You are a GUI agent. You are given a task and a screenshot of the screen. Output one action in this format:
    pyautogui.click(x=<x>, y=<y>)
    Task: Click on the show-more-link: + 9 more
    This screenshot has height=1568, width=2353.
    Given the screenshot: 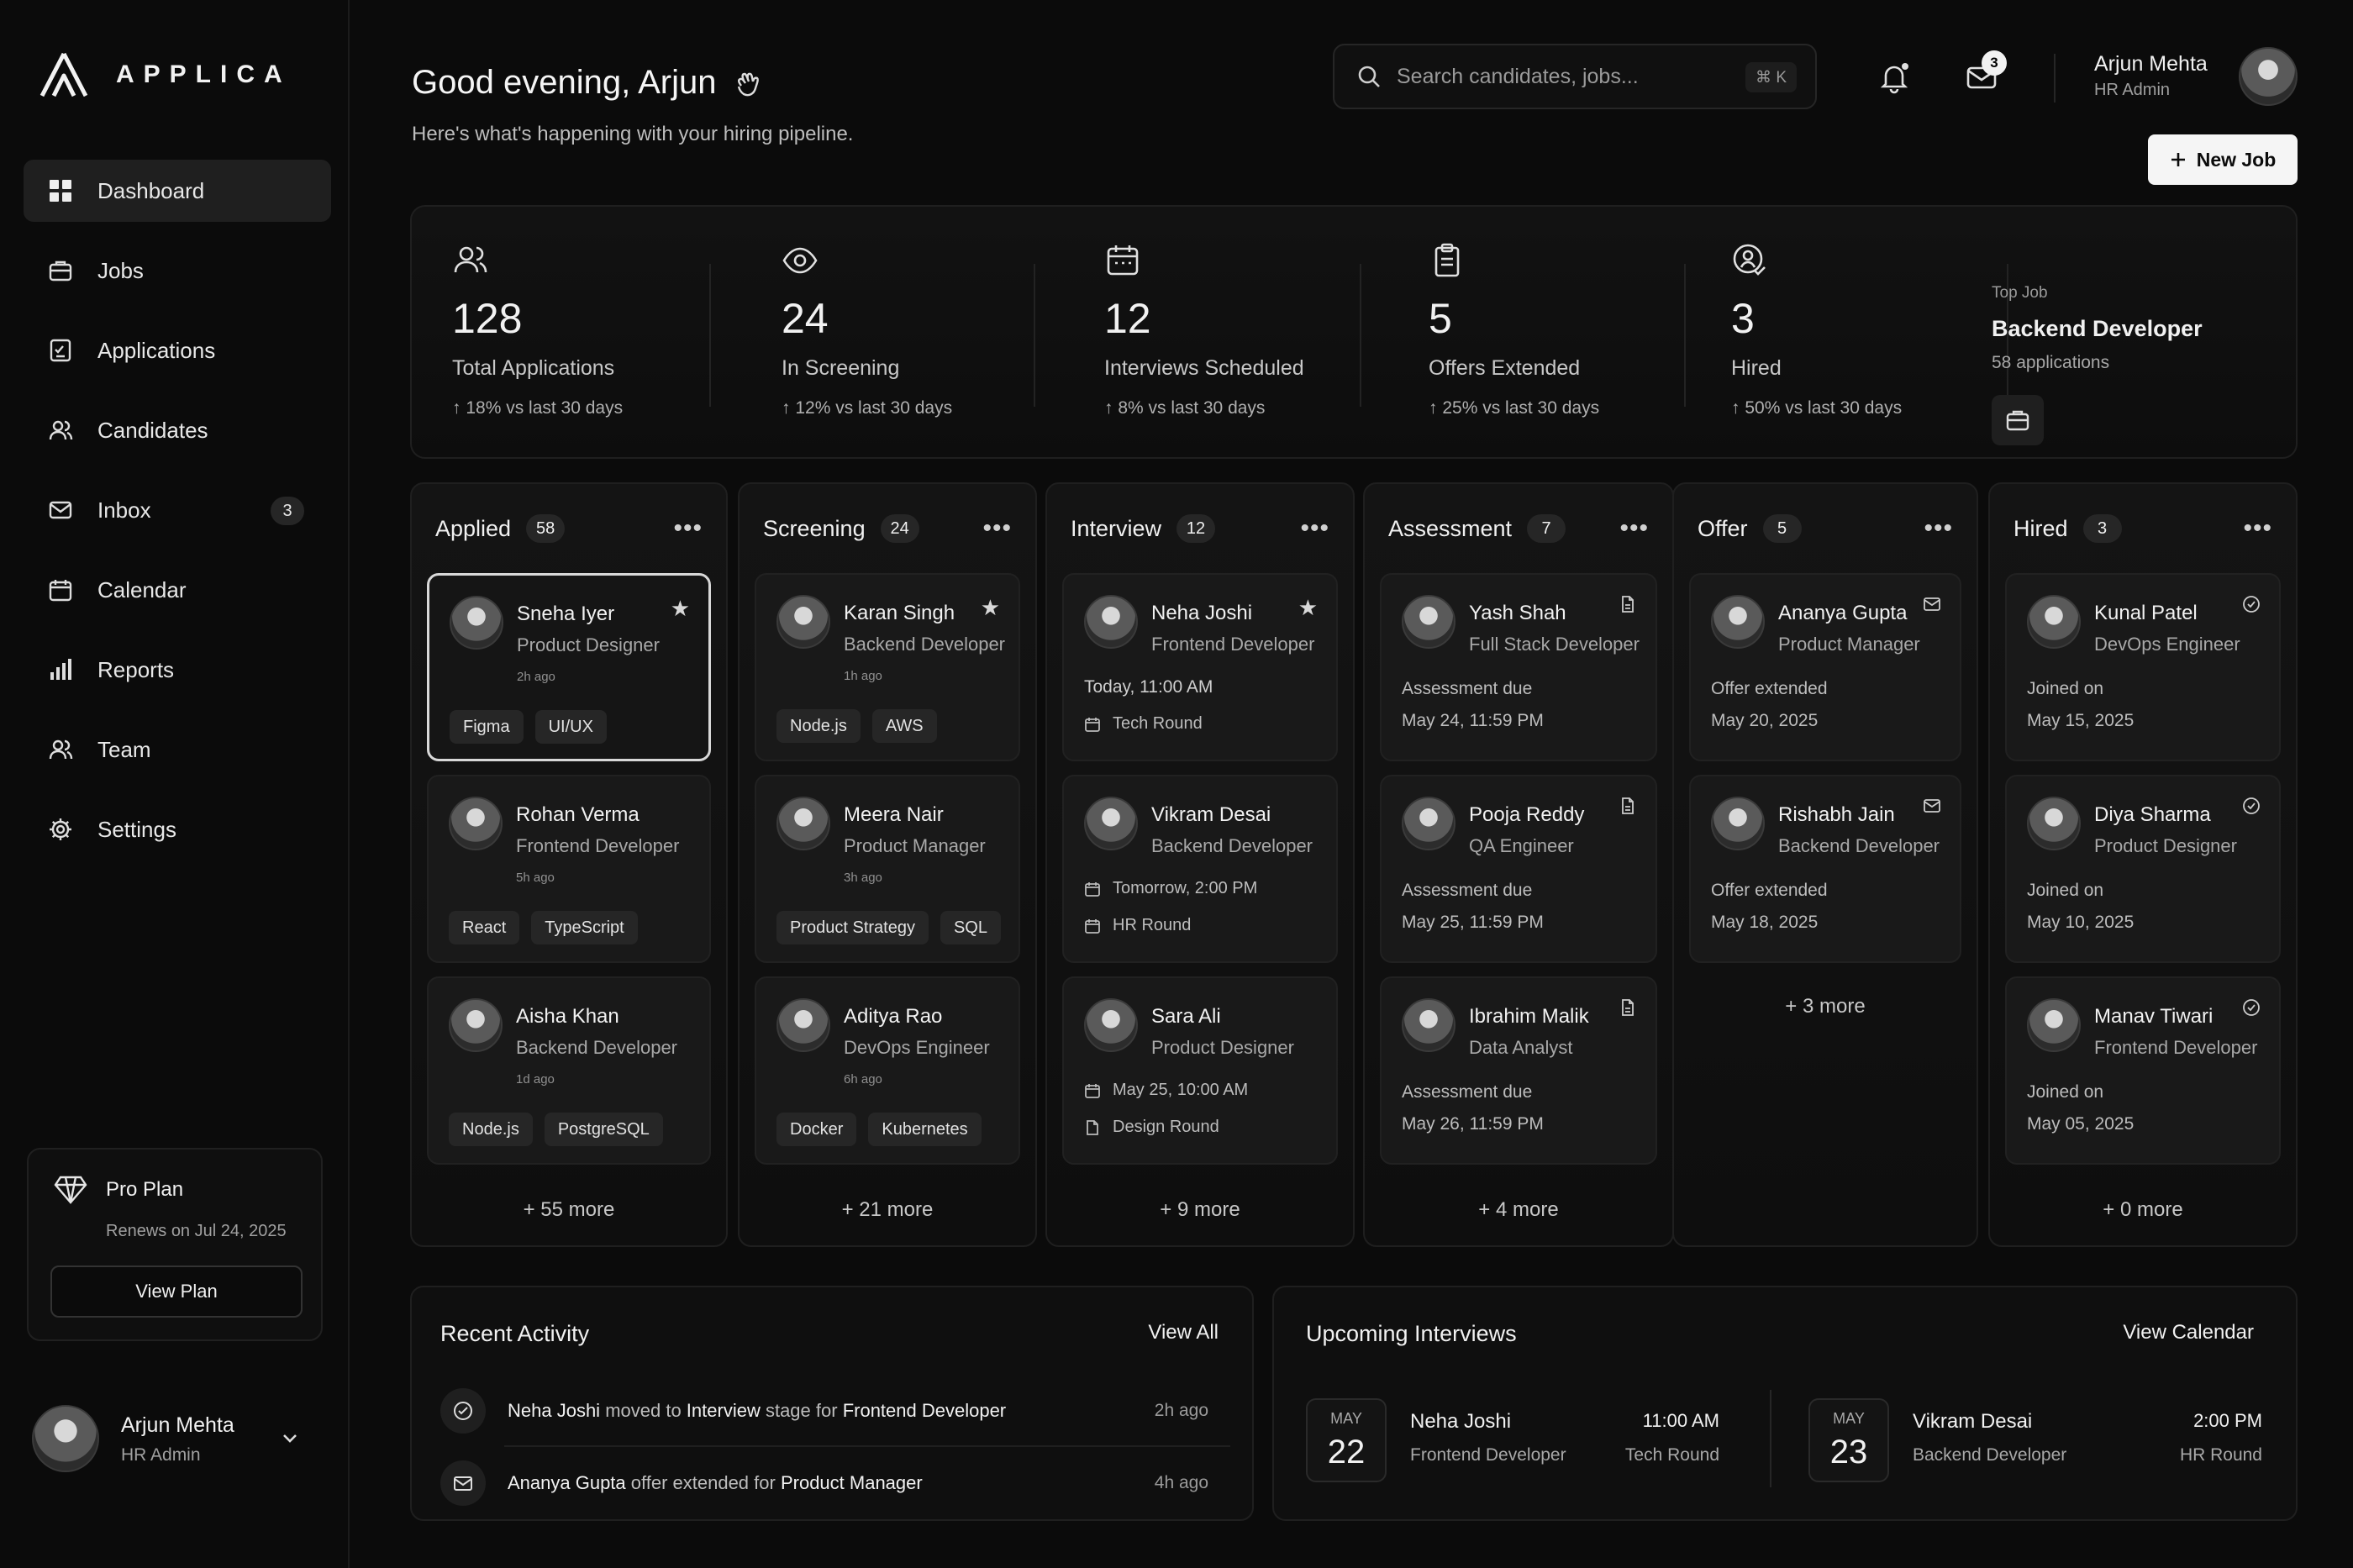 What is the action you would take?
    pyautogui.click(x=1200, y=1210)
    